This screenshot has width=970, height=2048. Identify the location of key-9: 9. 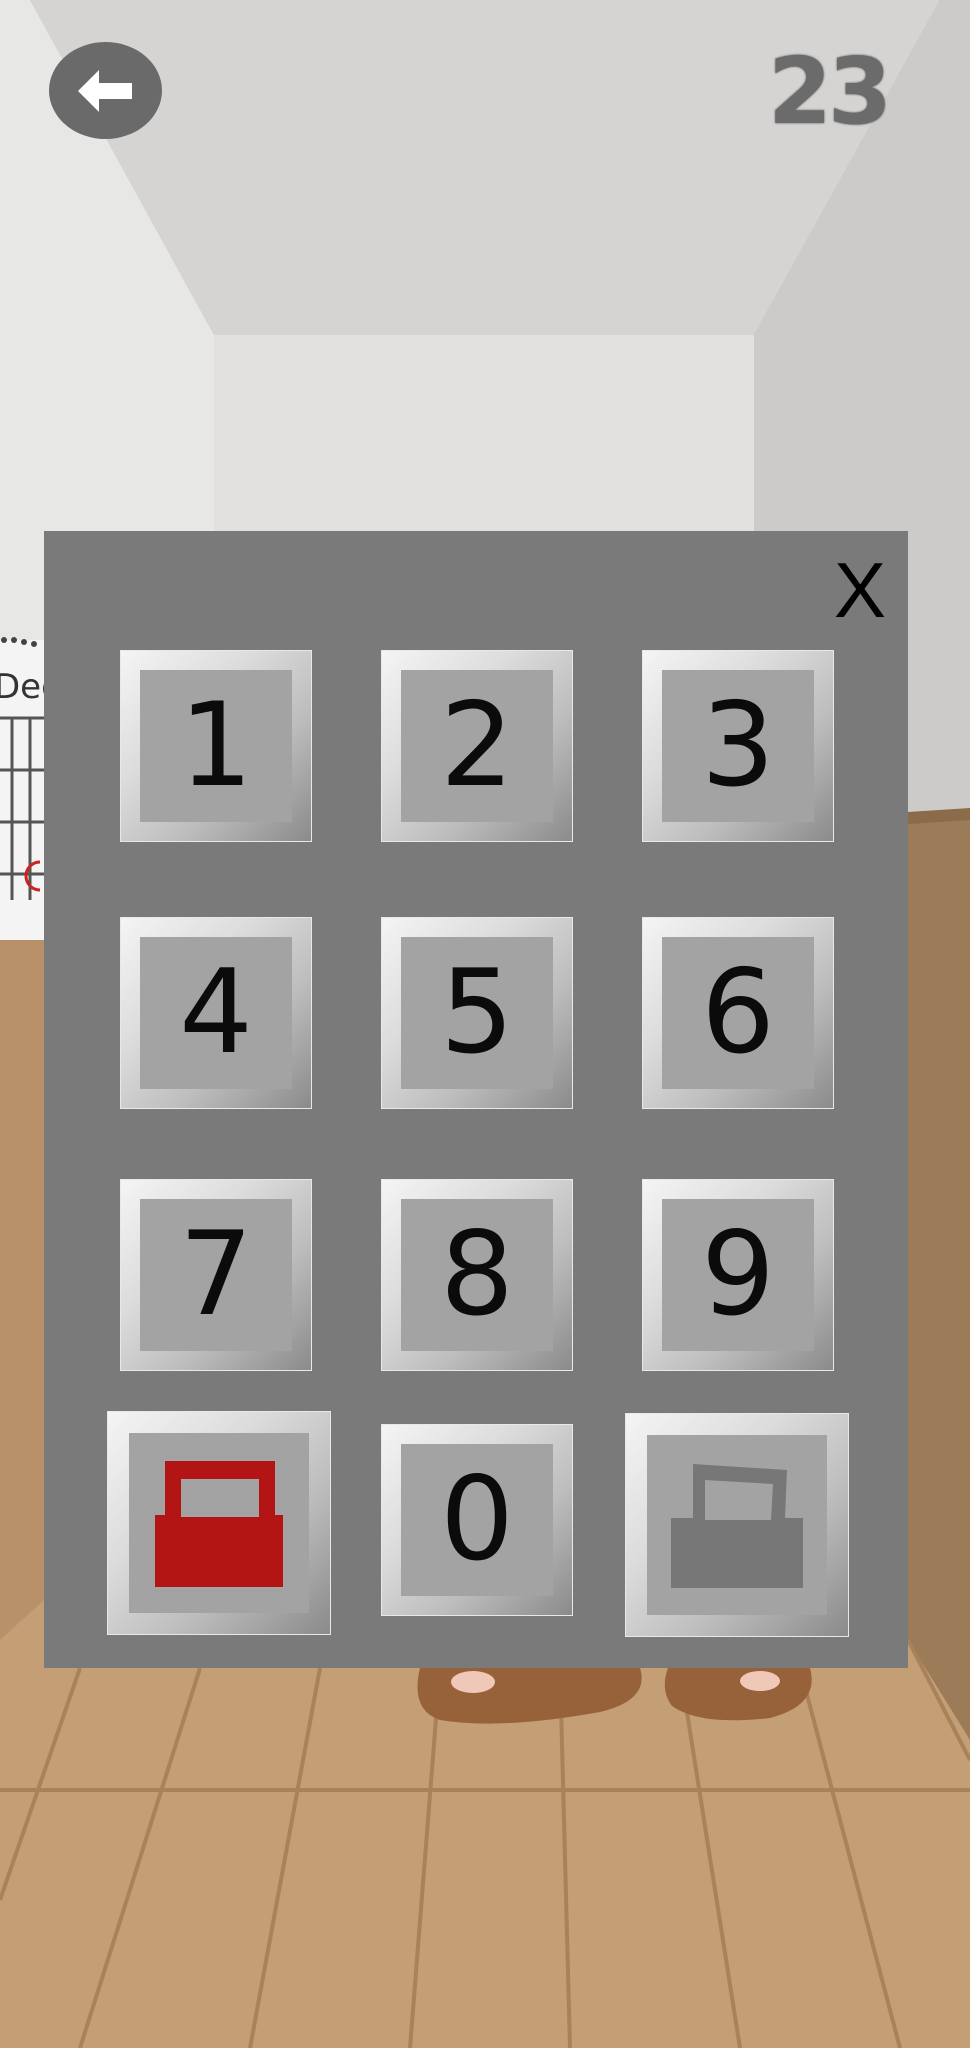
(738, 1275).